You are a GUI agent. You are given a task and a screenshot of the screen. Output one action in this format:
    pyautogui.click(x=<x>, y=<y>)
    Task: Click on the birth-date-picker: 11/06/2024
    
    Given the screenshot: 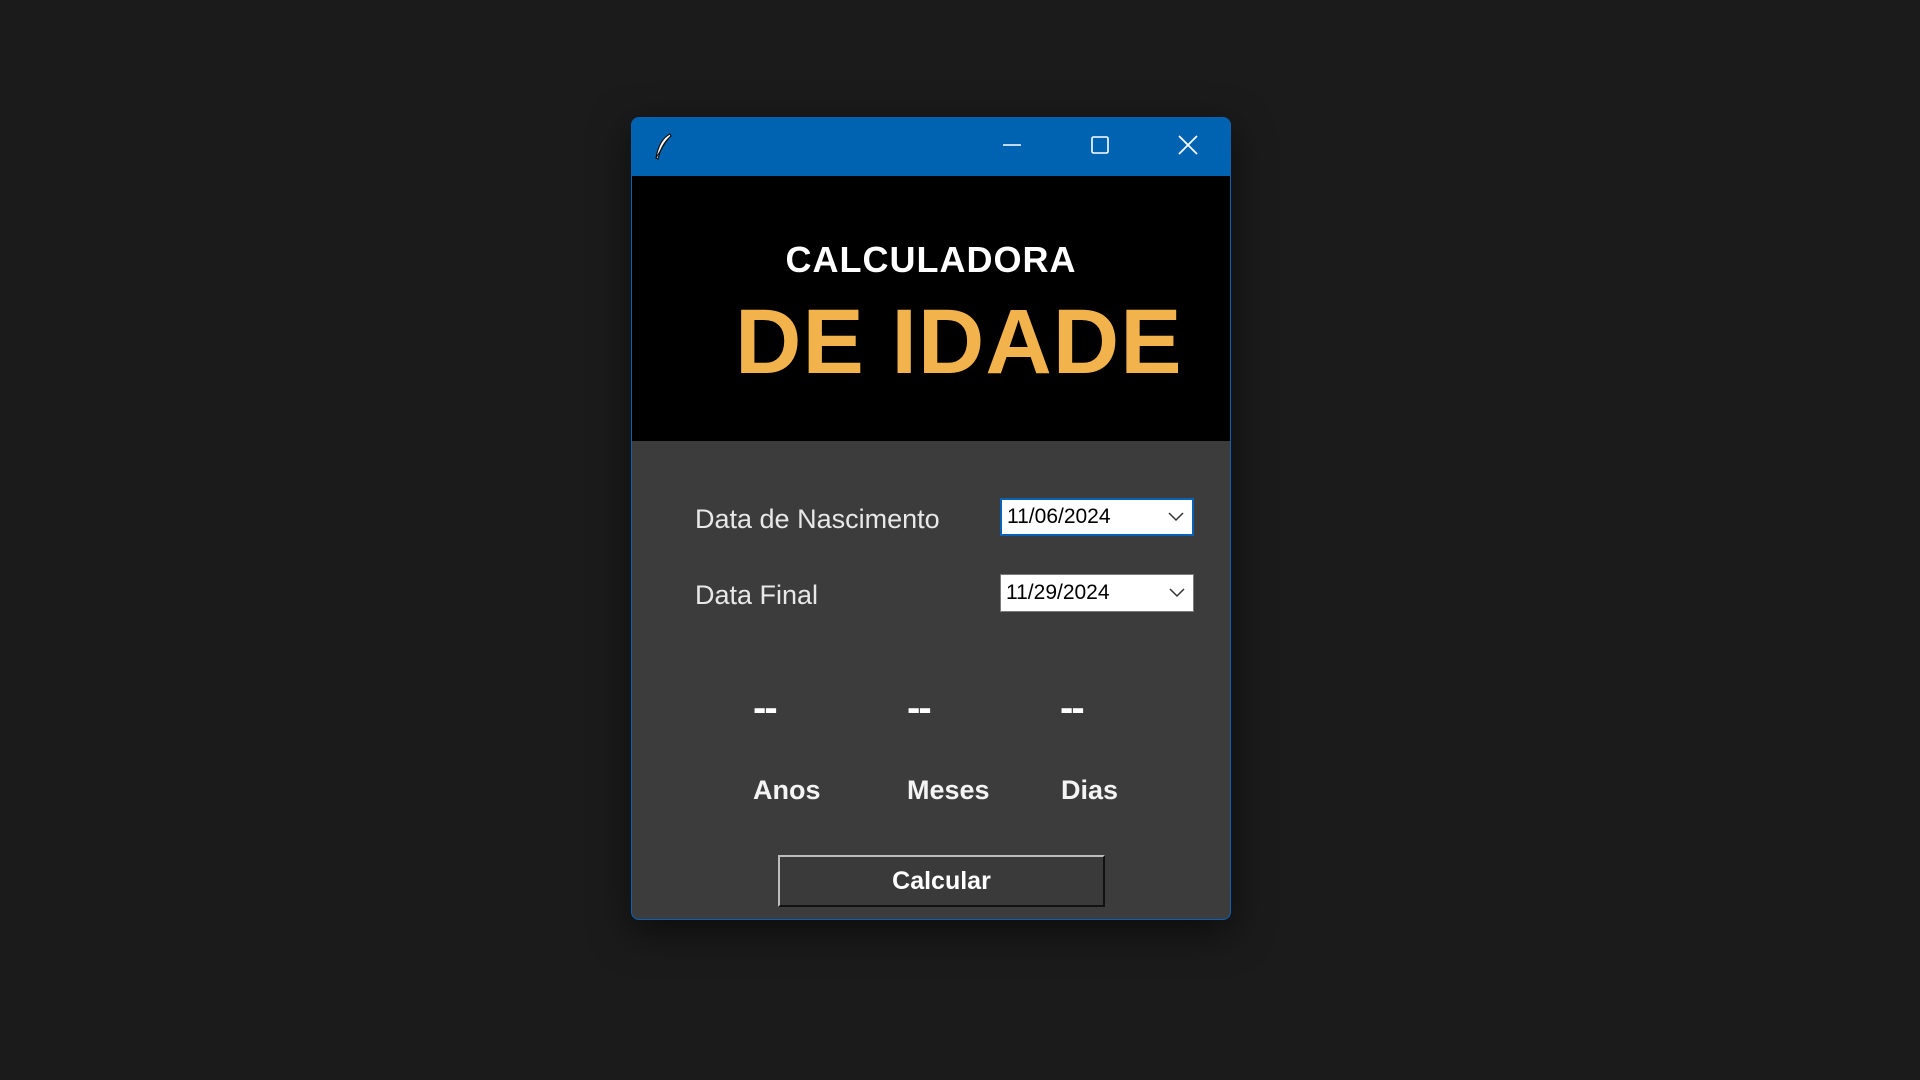 What is the action you would take?
    pyautogui.click(x=1097, y=517)
    